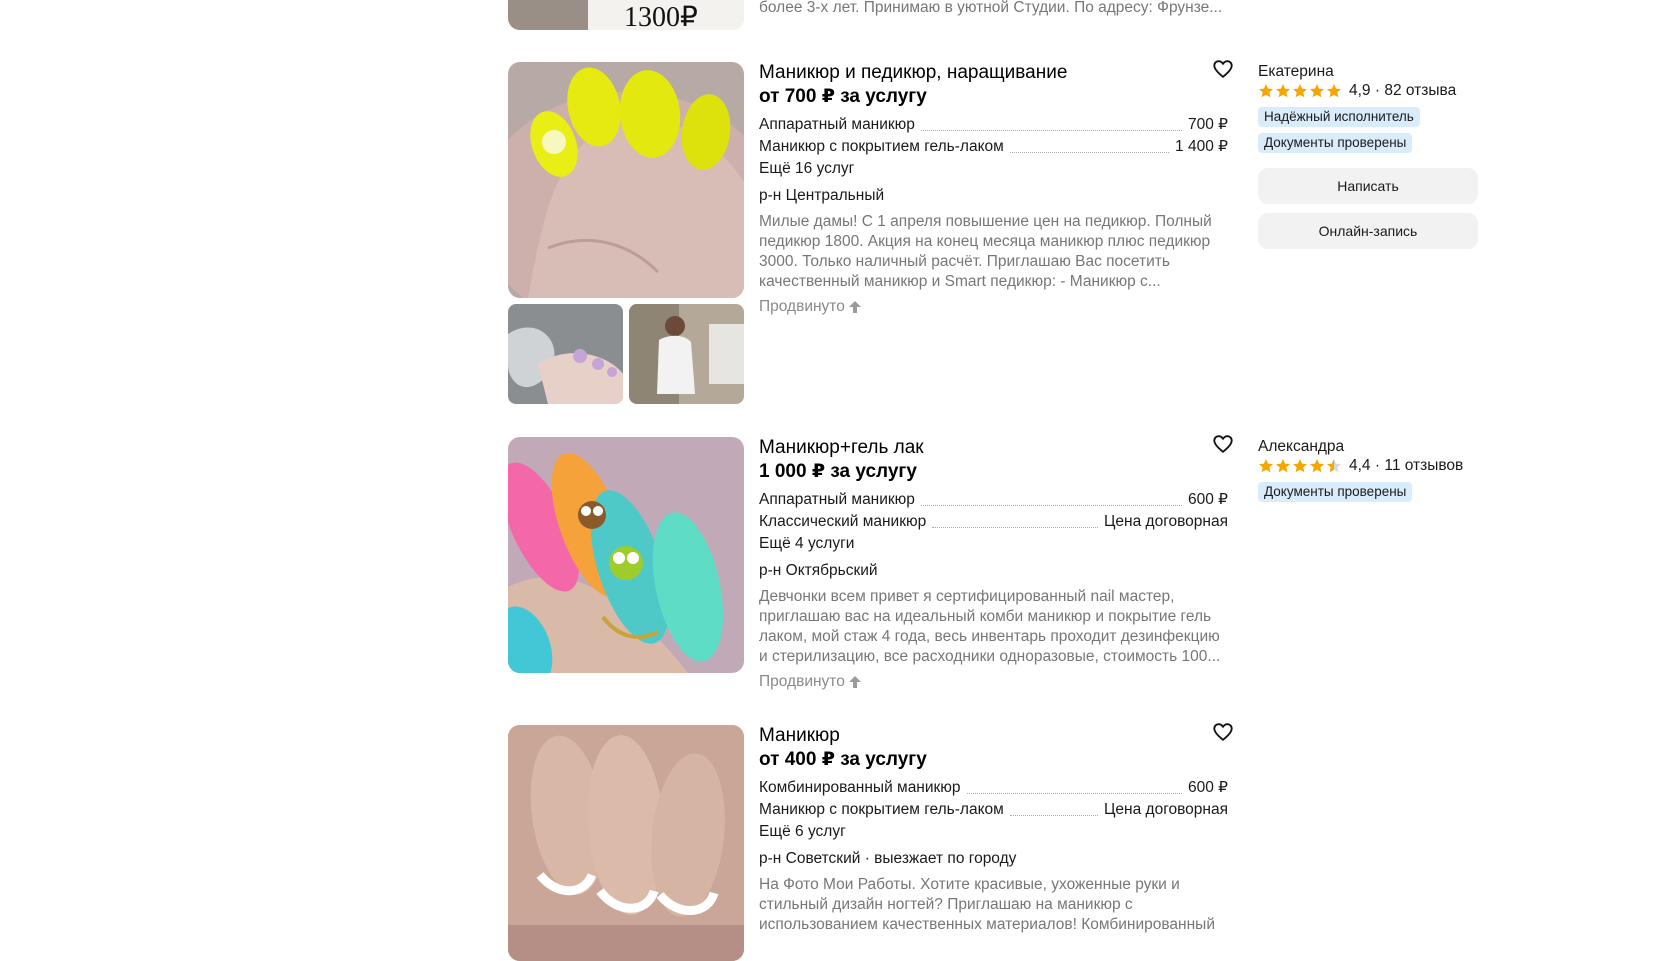 This screenshot has height=961, width=1671. What do you see at coordinates (1301, 447) in the screenshot?
I see `seller-name: Александра` at bounding box center [1301, 447].